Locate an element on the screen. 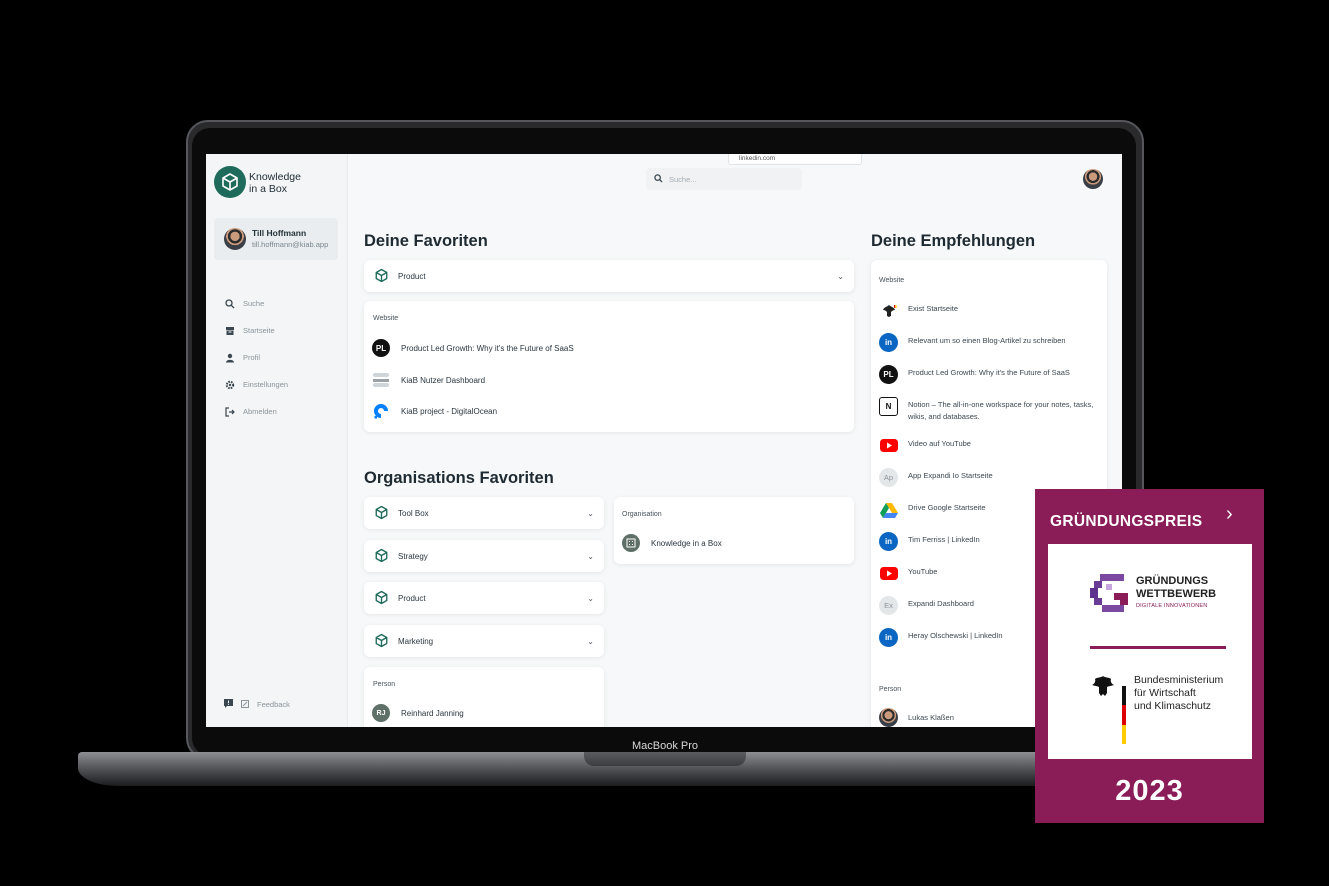 This screenshot has height=886, width=1329. collection-label: Strategy is located at coordinates (413, 556).